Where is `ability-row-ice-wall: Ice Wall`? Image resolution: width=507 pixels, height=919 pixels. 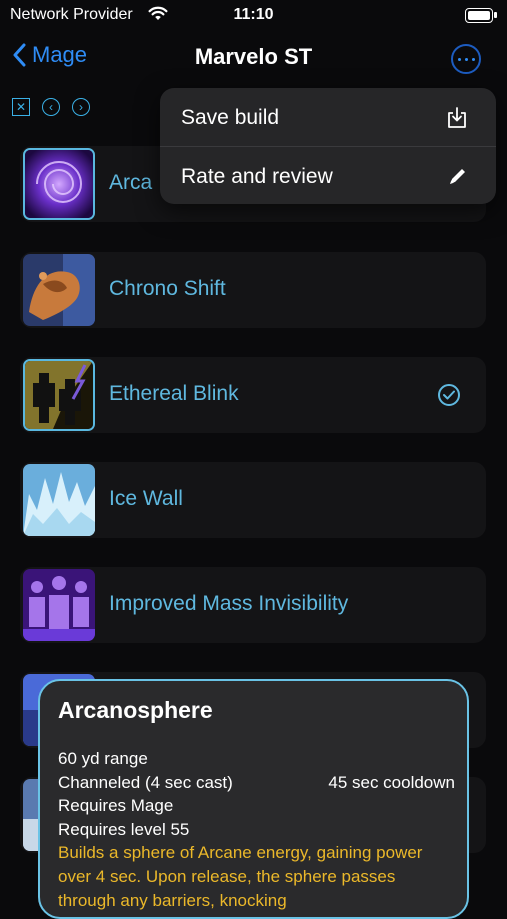 ability-row-ice-wall: Ice Wall is located at coordinates (253, 500).